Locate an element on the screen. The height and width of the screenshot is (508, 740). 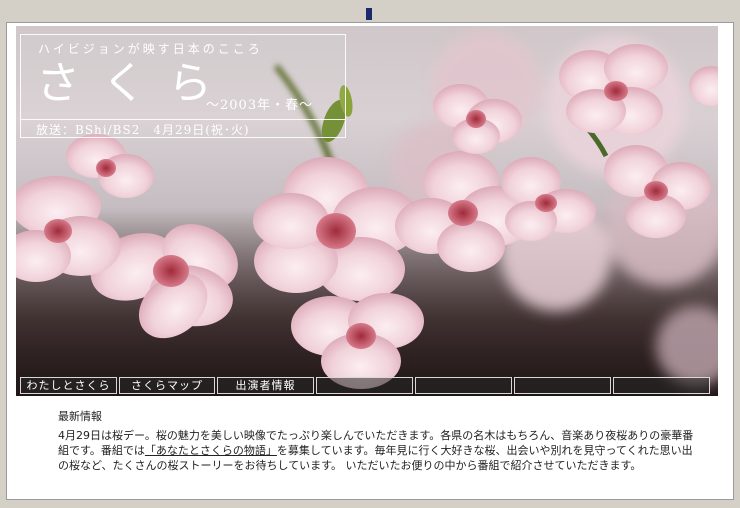
season-label: 〜2003年・春〜 is located at coordinates (260, 105).